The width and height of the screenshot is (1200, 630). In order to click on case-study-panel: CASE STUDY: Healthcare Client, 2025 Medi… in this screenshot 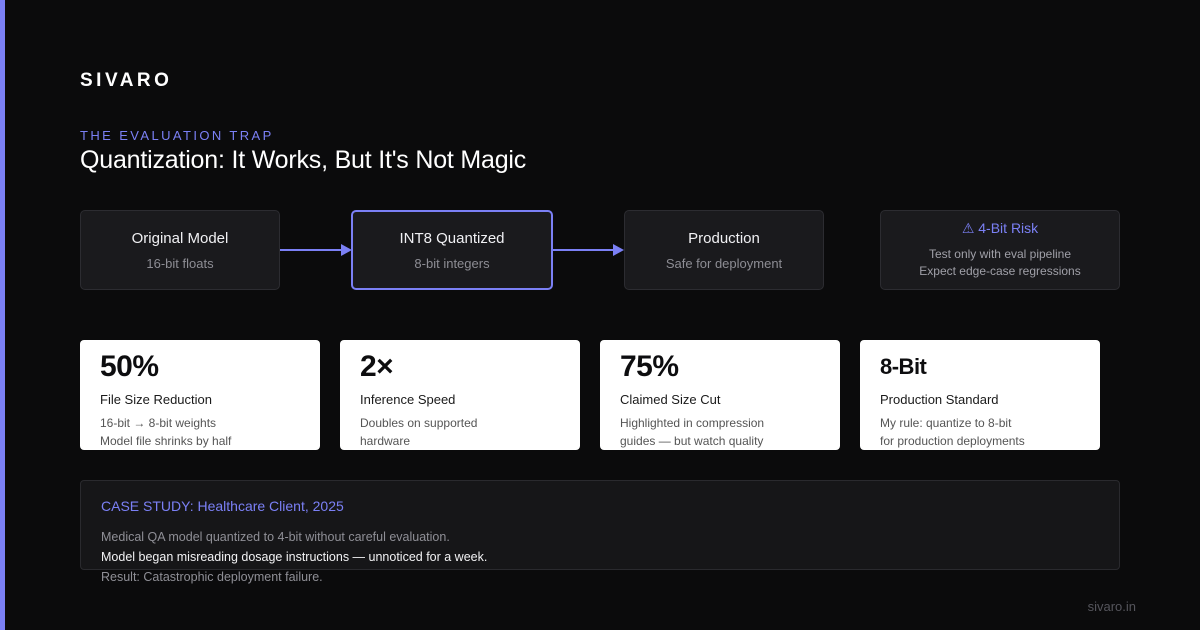, I will do `click(600, 532)`.